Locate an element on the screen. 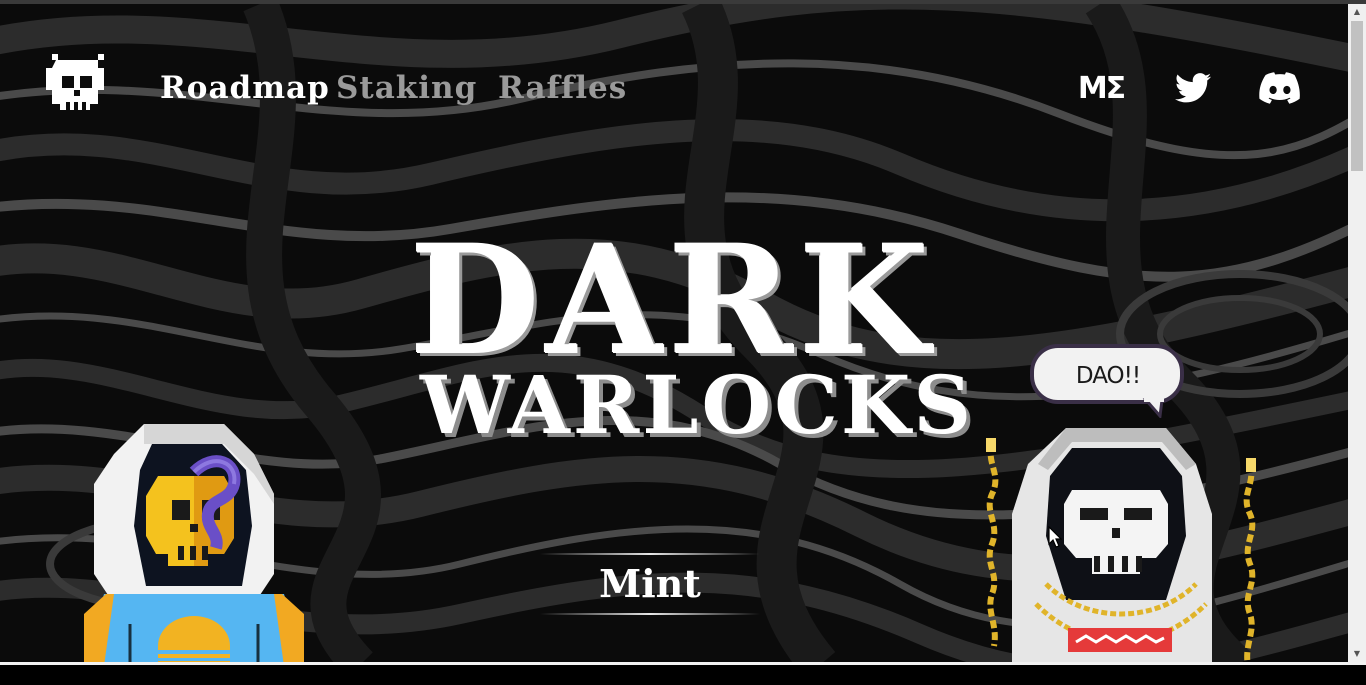 The height and width of the screenshot is (685, 1366). magic-eden-link: MΣ is located at coordinates (1101, 88).